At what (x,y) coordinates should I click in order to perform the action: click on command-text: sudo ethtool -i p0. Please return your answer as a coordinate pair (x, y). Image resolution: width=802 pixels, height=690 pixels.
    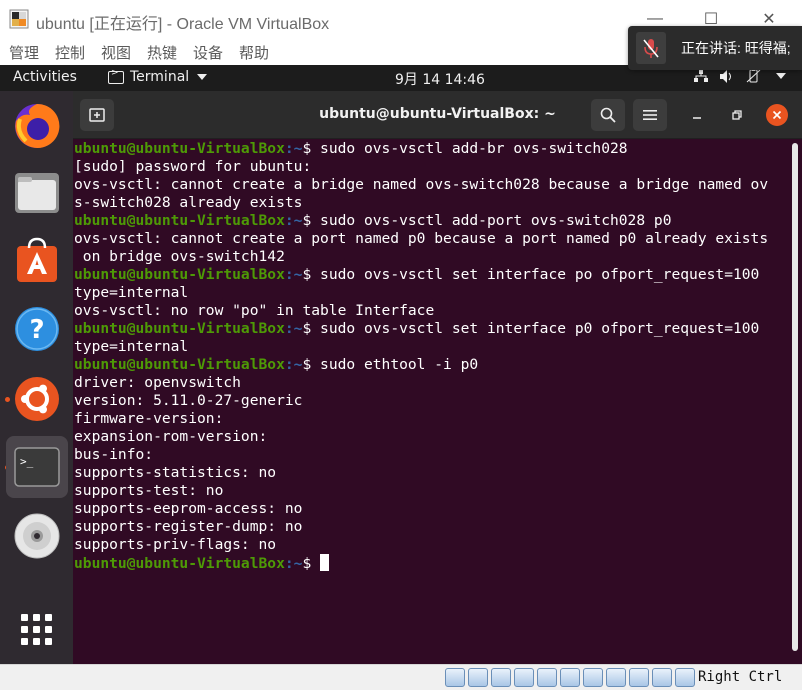
    Looking at the image, I should click on (399, 364).